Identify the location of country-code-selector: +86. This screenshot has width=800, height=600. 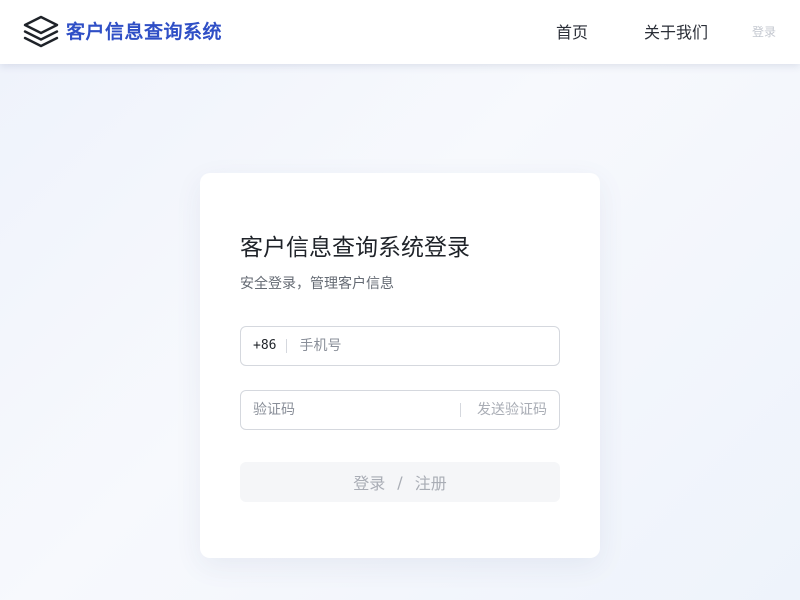
(264, 346).